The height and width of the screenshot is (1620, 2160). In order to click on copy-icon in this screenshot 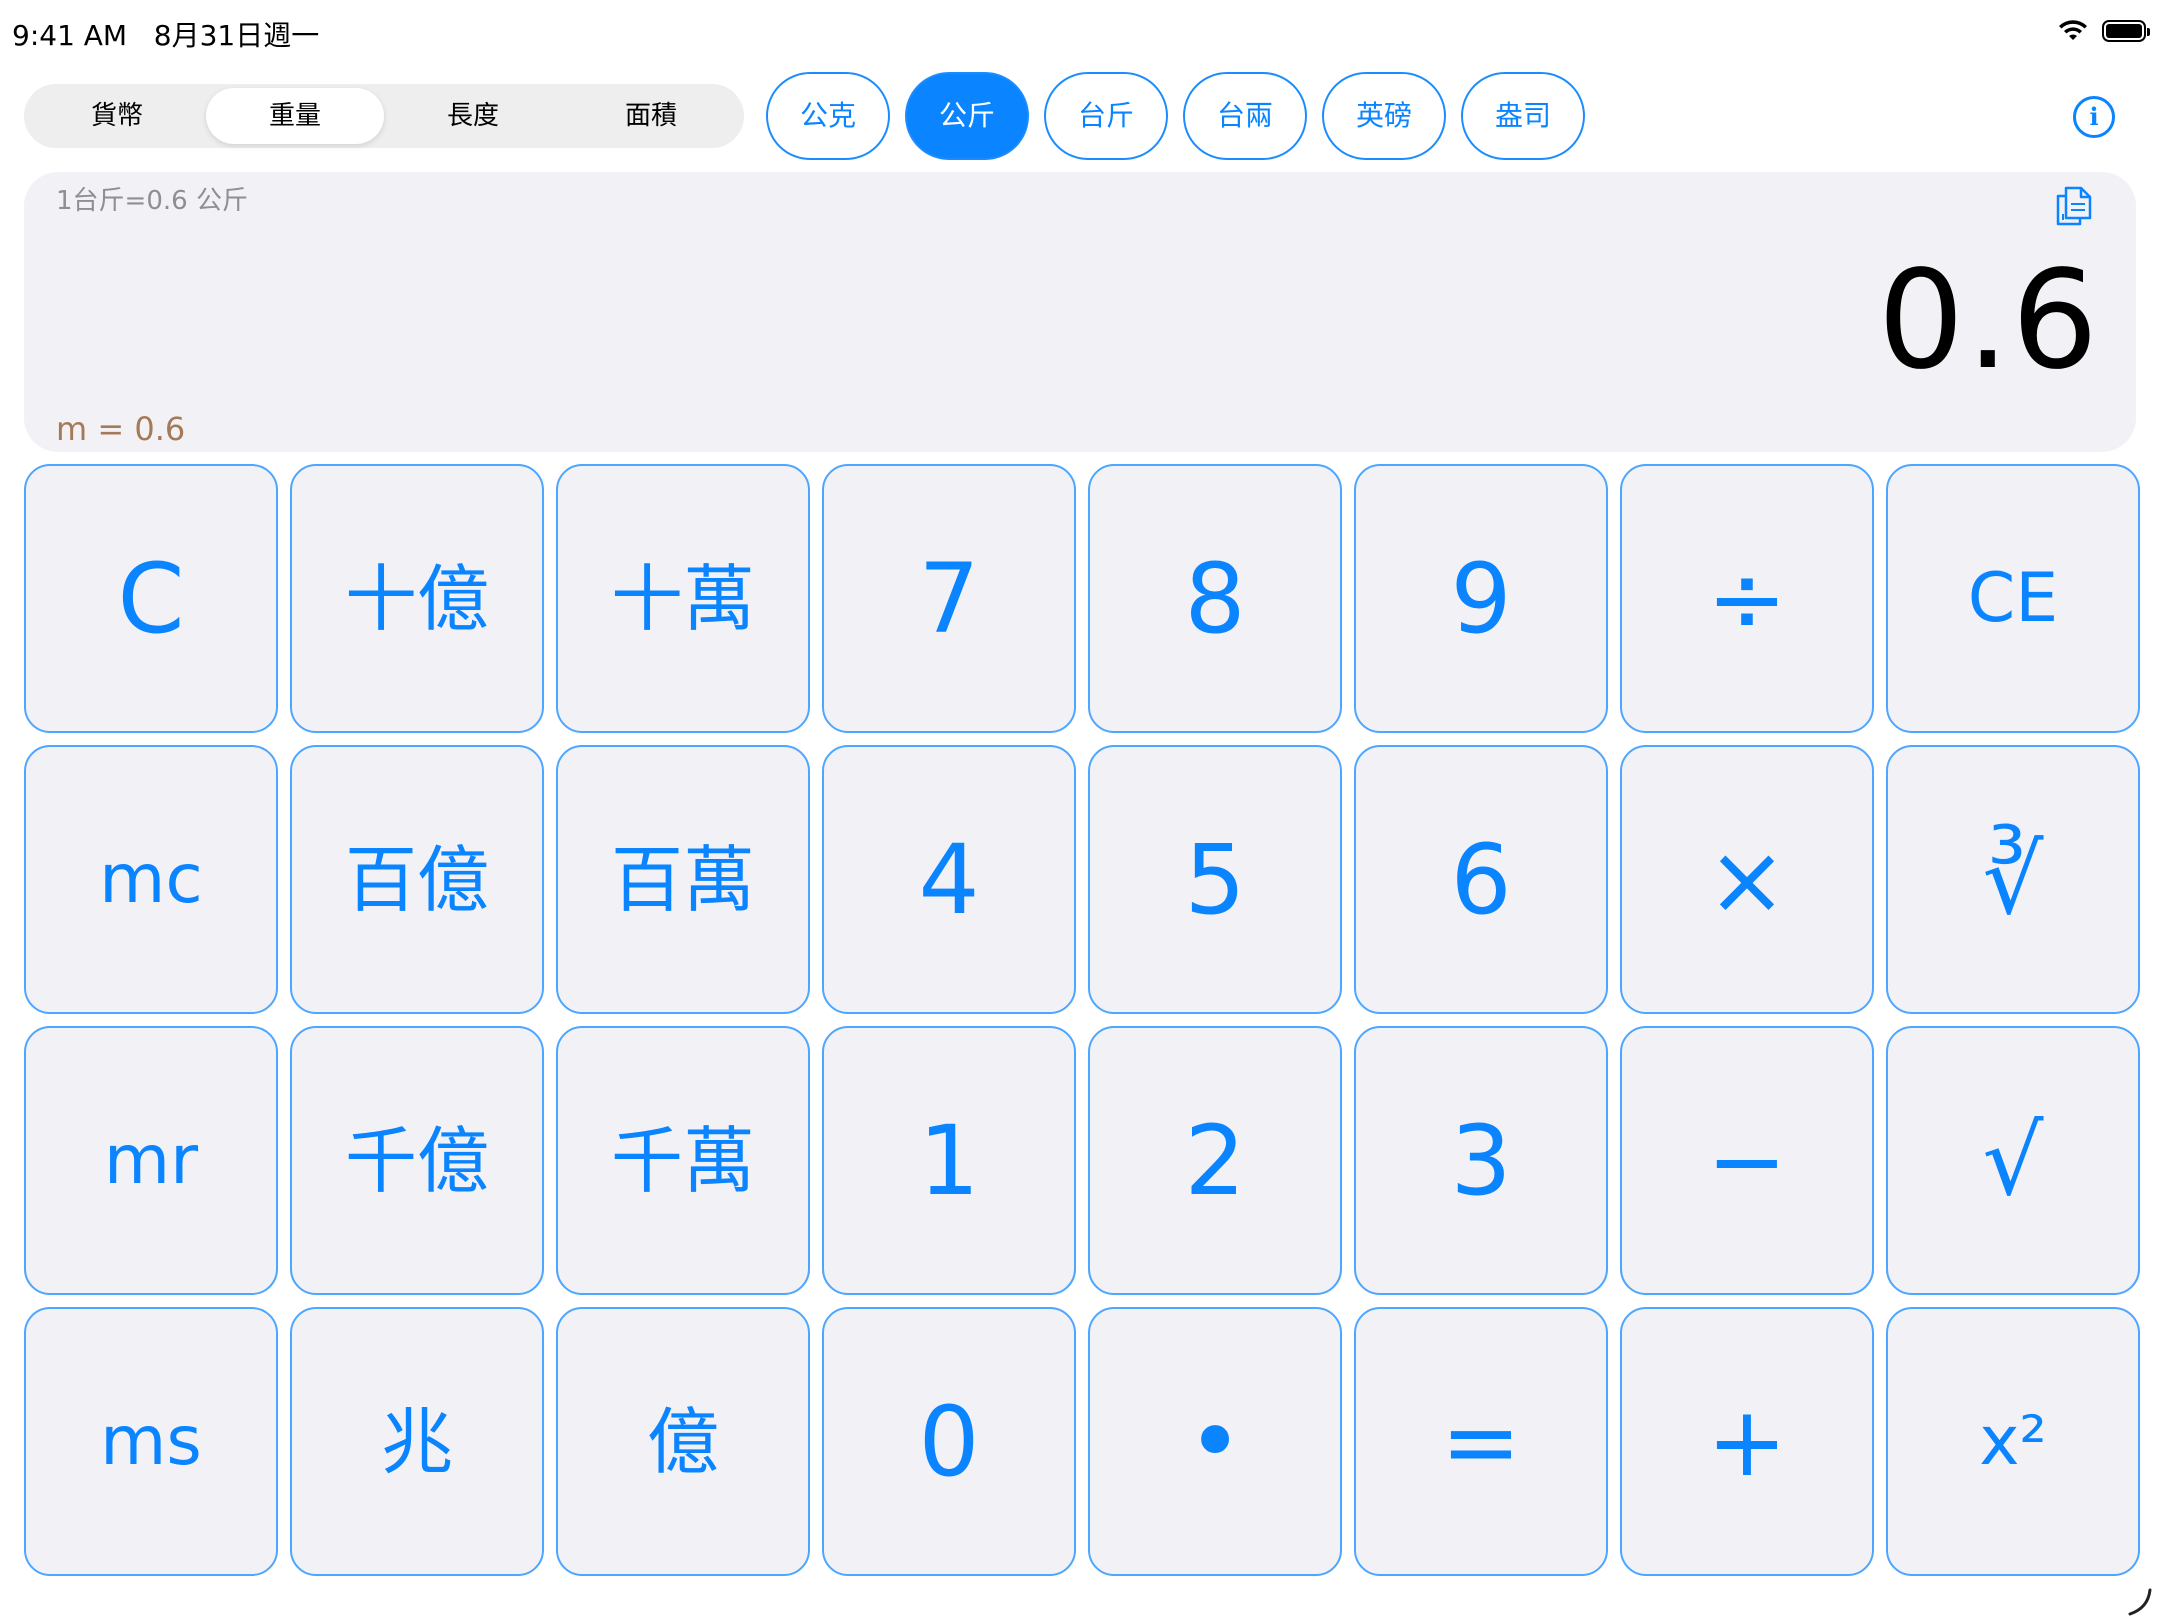, I will do `click(2074, 203)`.